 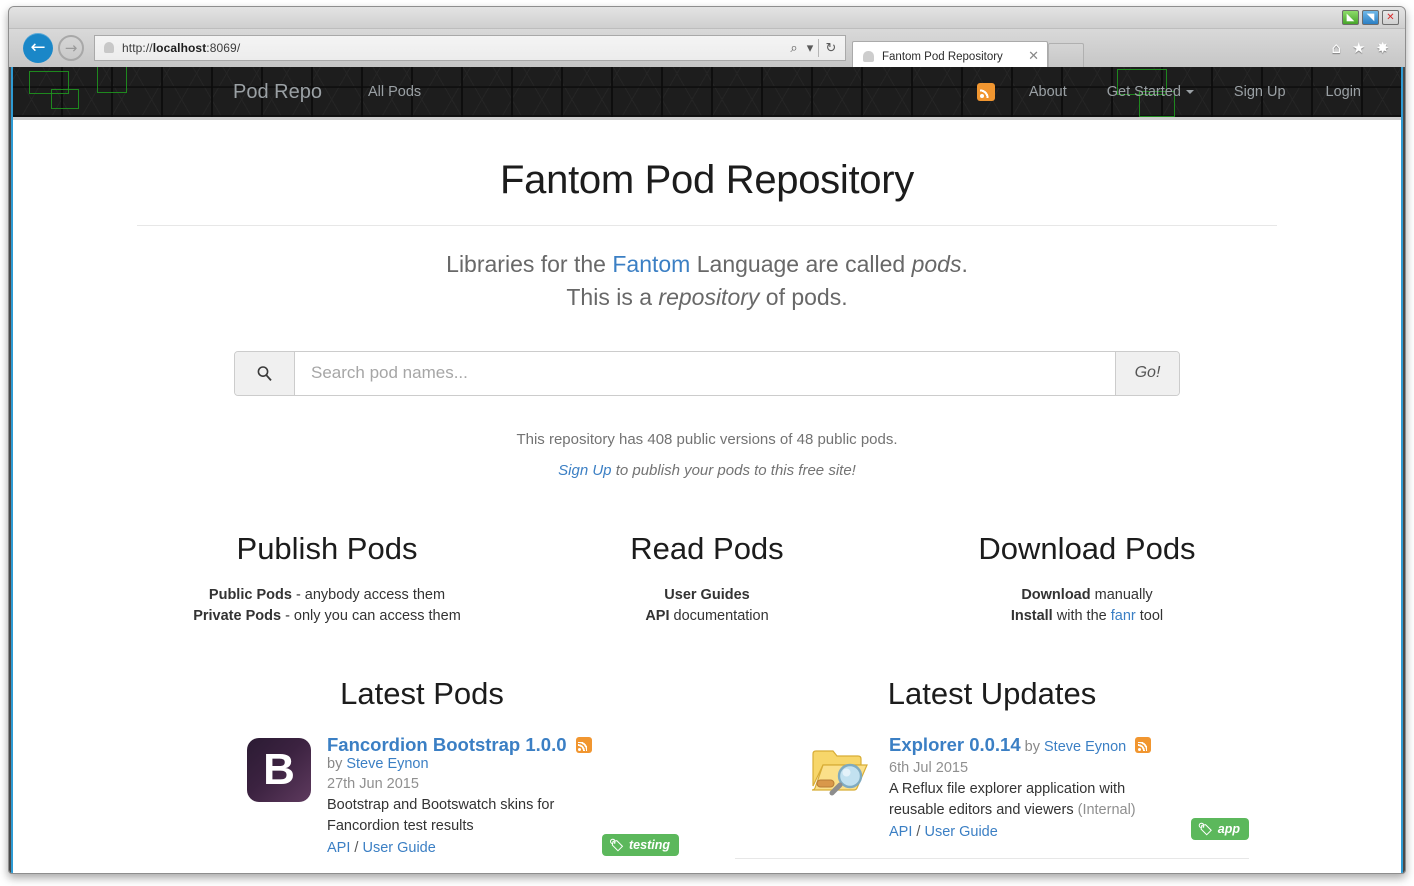 I want to click on back-arrow-icon: ←, so click(x=38, y=47).